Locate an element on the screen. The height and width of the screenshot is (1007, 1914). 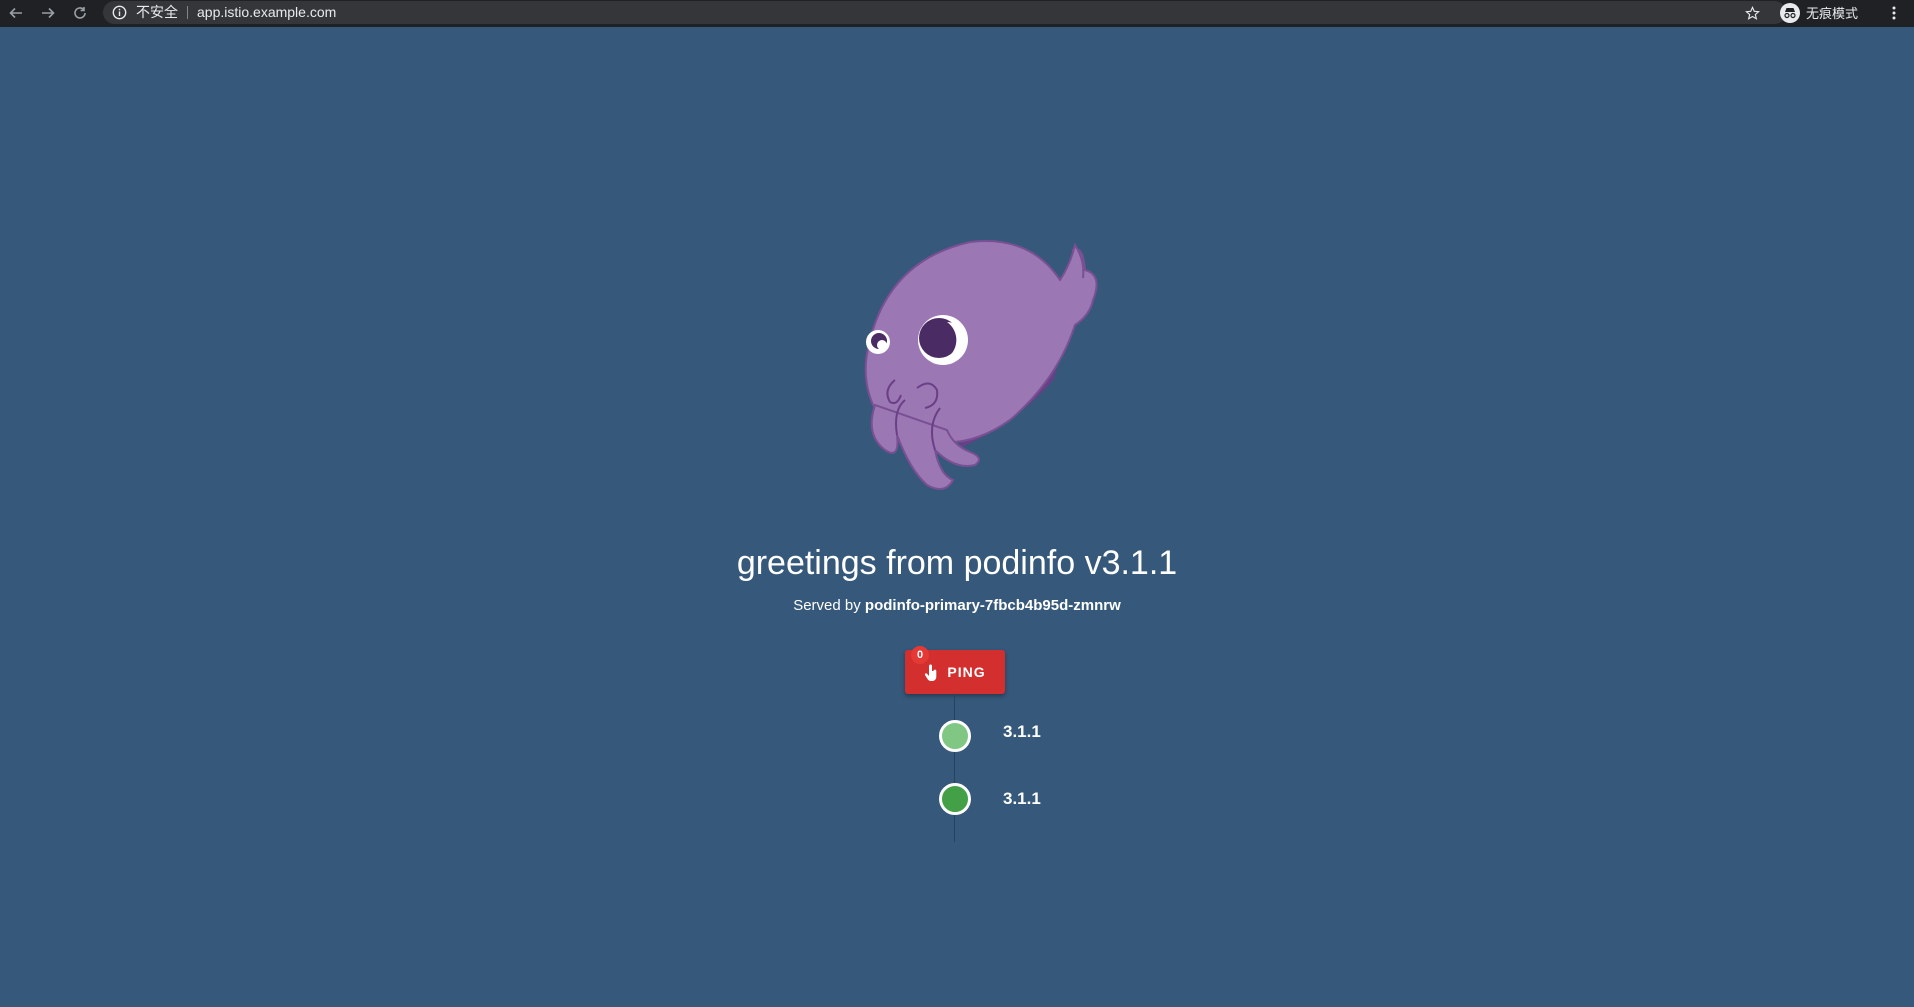
ping-count-badge: 0 is located at coordinates (920, 655).